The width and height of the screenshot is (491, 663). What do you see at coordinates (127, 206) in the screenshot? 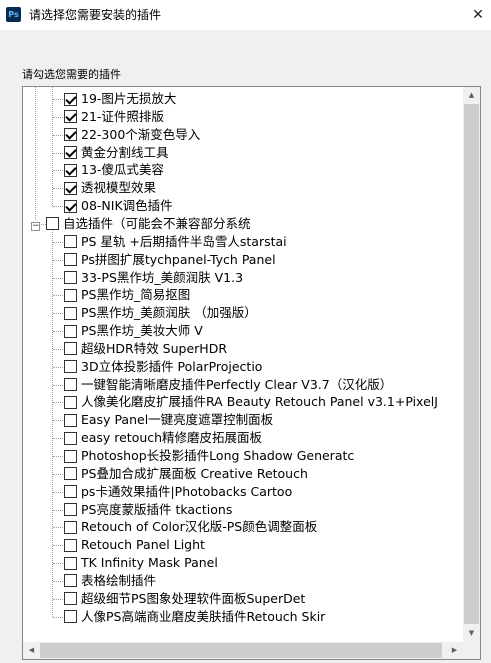
I see `item-label: 08-NIK调色插件` at bounding box center [127, 206].